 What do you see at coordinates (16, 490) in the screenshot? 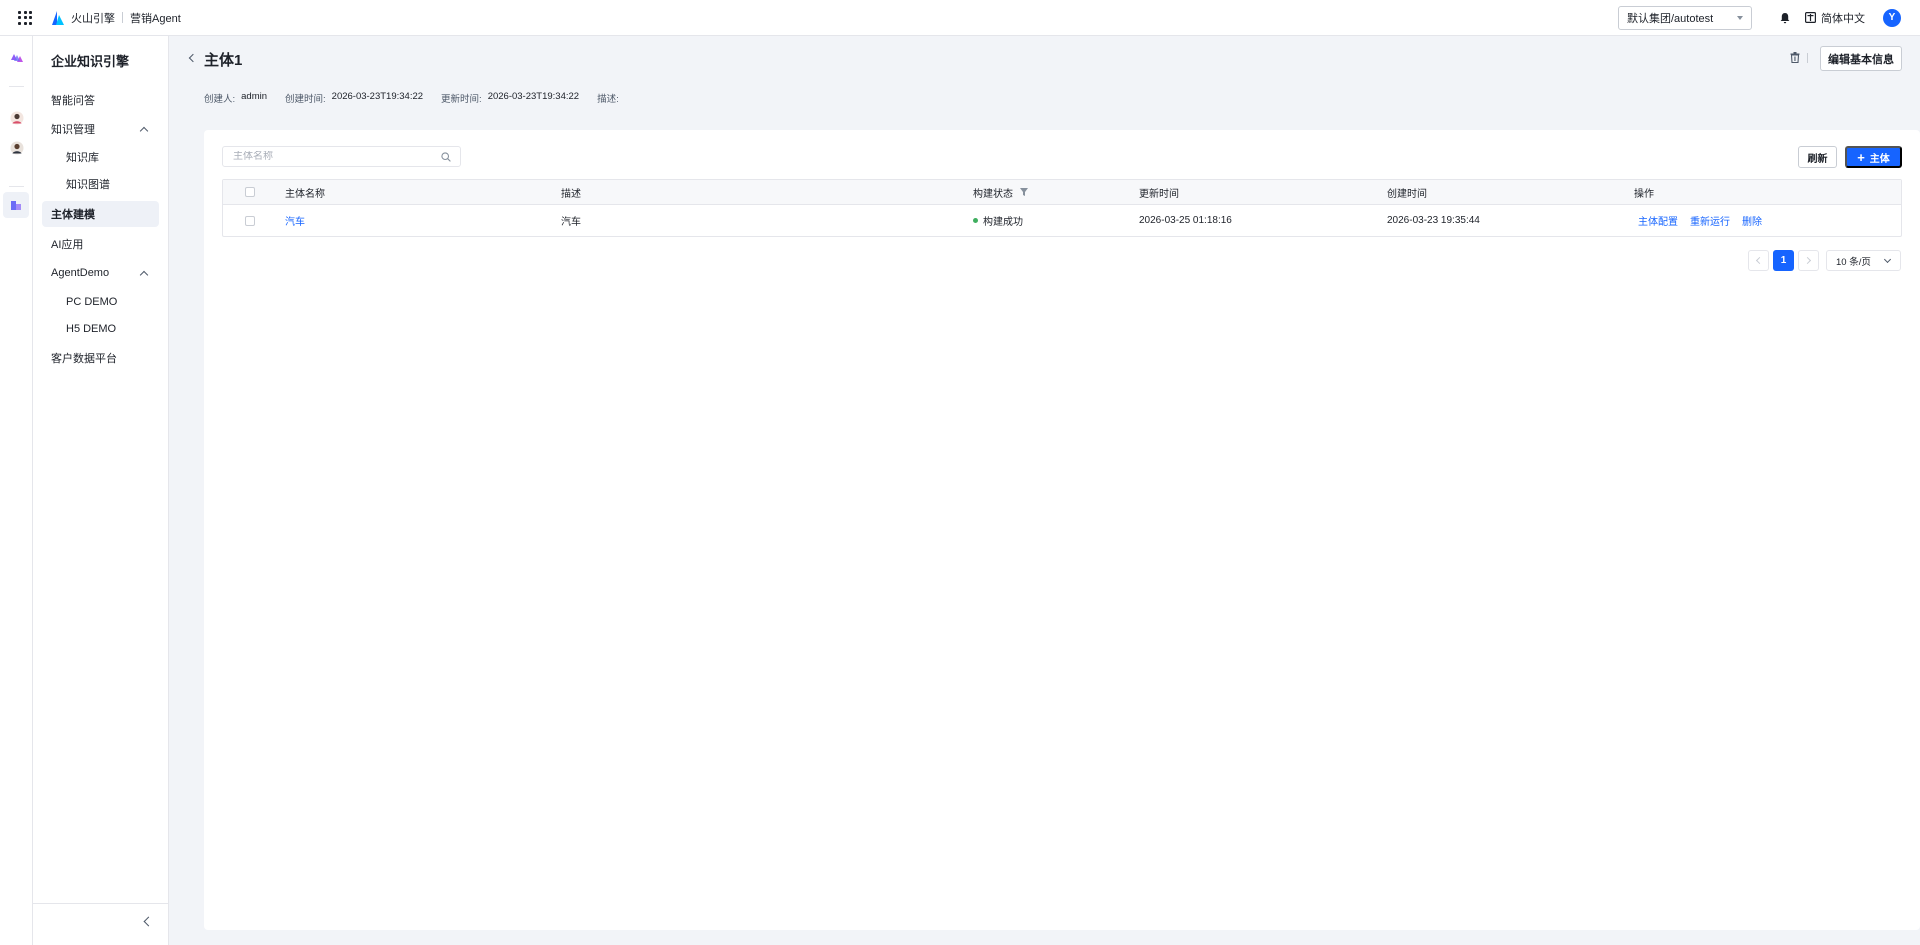
I see `app-rail` at bounding box center [16, 490].